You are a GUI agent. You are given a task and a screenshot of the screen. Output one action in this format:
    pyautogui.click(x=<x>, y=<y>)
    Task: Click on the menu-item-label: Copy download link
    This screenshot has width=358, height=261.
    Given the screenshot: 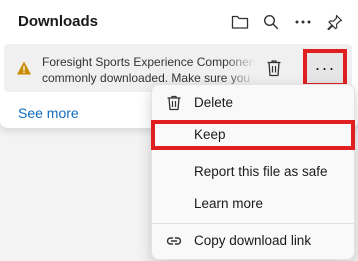 What is the action you would take?
    pyautogui.click(x=253, y=240)
    